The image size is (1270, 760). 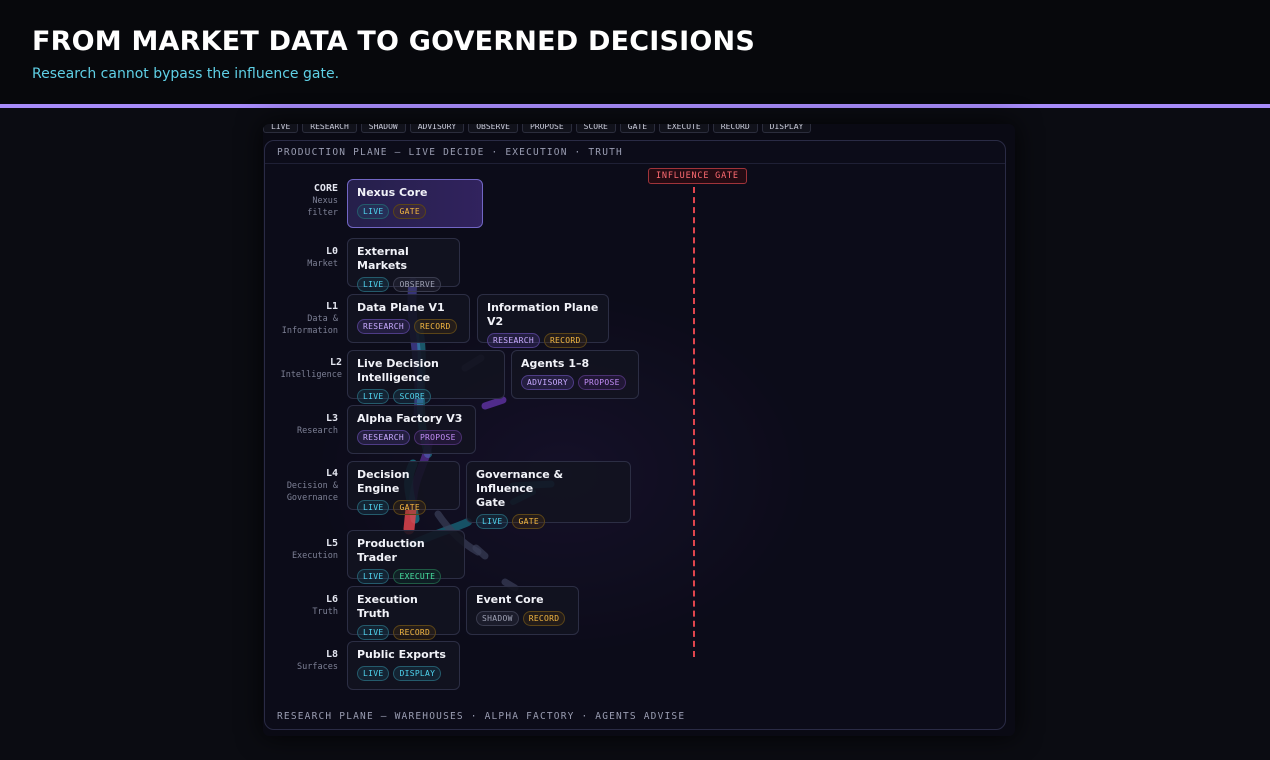 I want to click on level-l4: L4 Decision & Governance, so click(x=312, y=485).